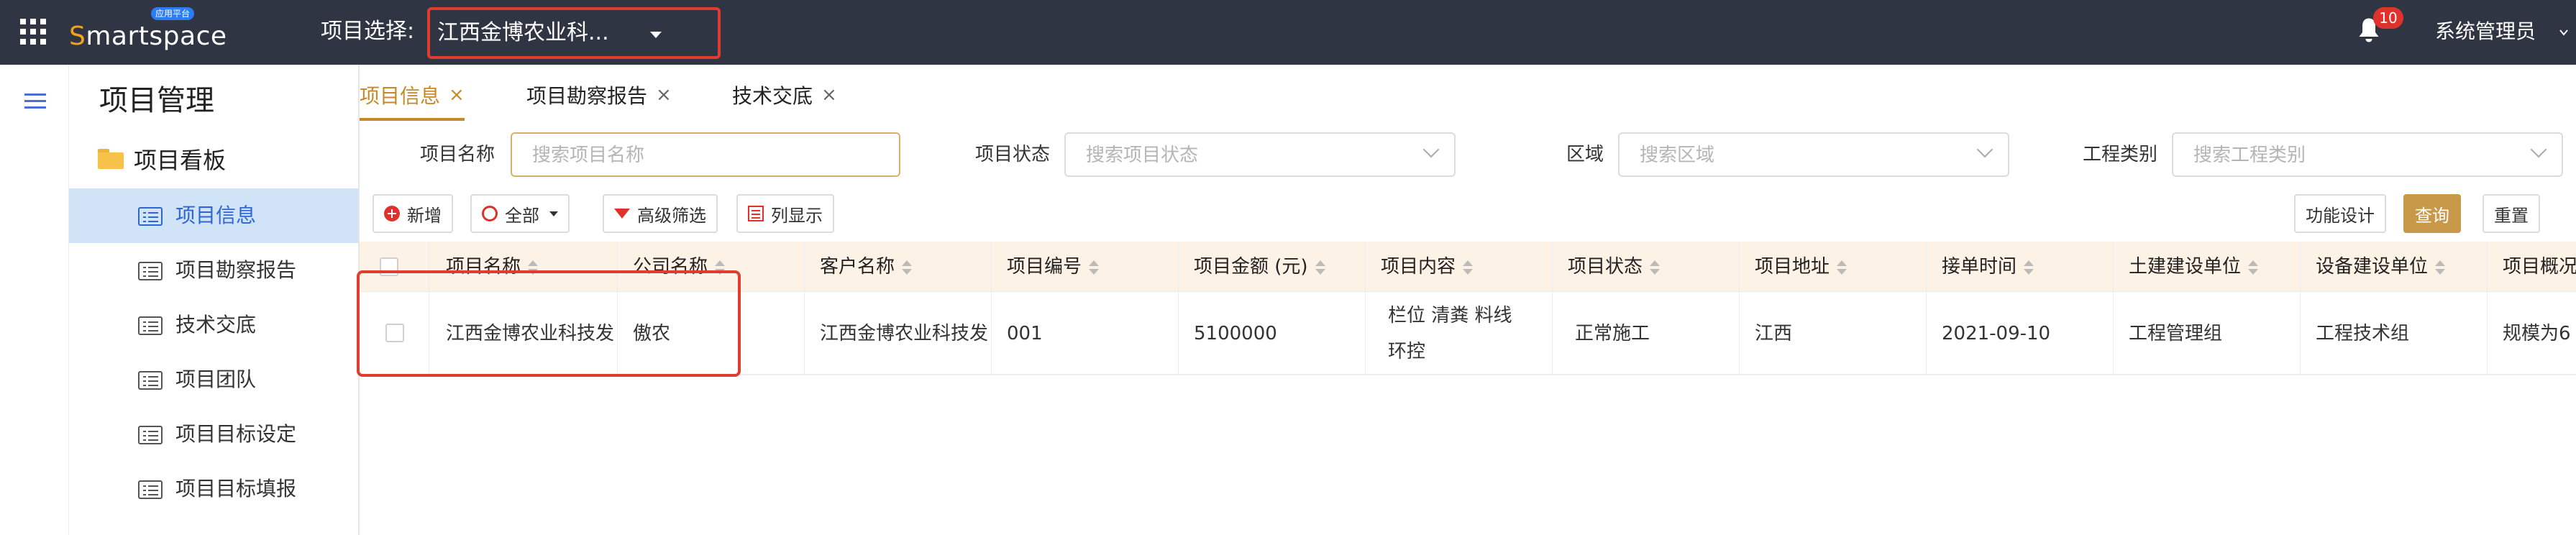 The width and height of the screenshot is (2576, 535). Describe the element at coordinates (1585, 154) in the screenshot. I see `filter-label-region: 区域` at that location.